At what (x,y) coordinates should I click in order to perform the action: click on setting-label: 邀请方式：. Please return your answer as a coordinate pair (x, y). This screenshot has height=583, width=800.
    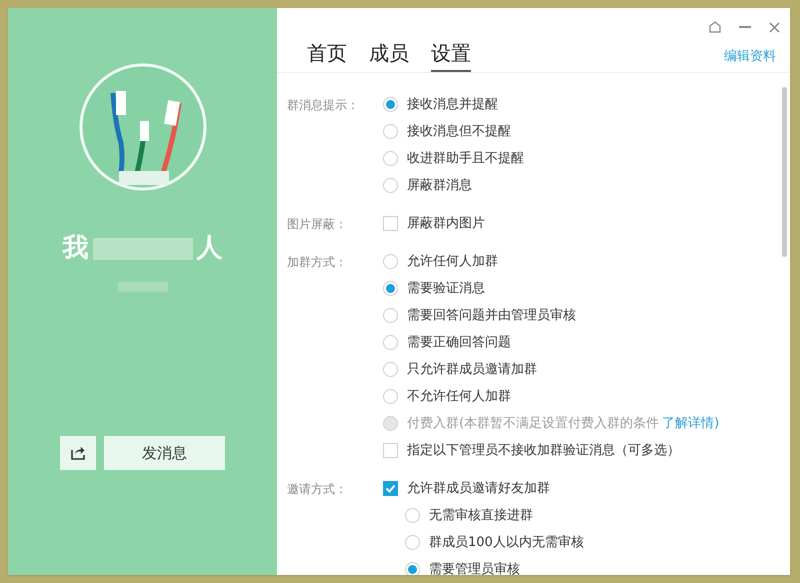
    Looking at the image, I should click on (317, 489).